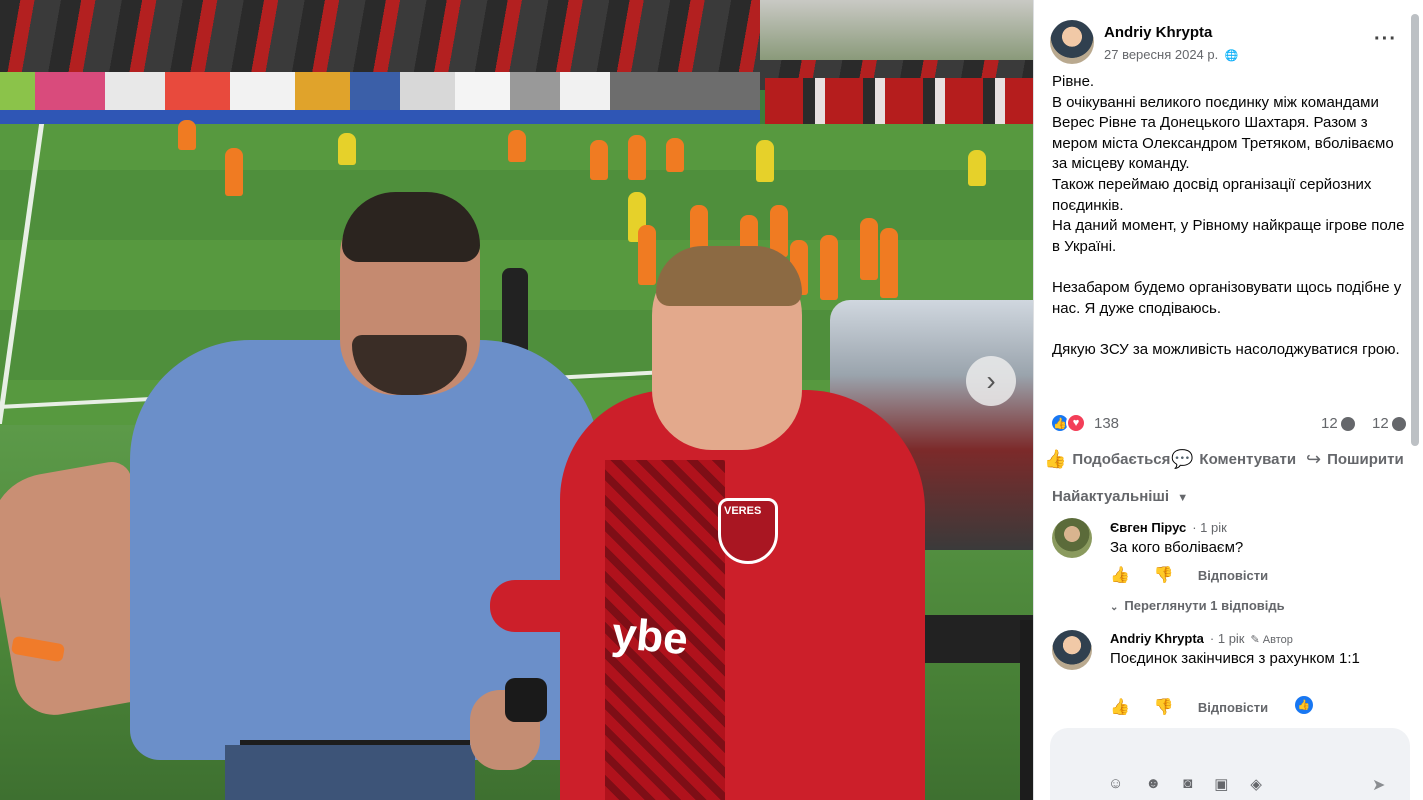 This screenshot has width=1423, height=800. I want to click on share-button: ↪ Поширити, so click(1355, 459).